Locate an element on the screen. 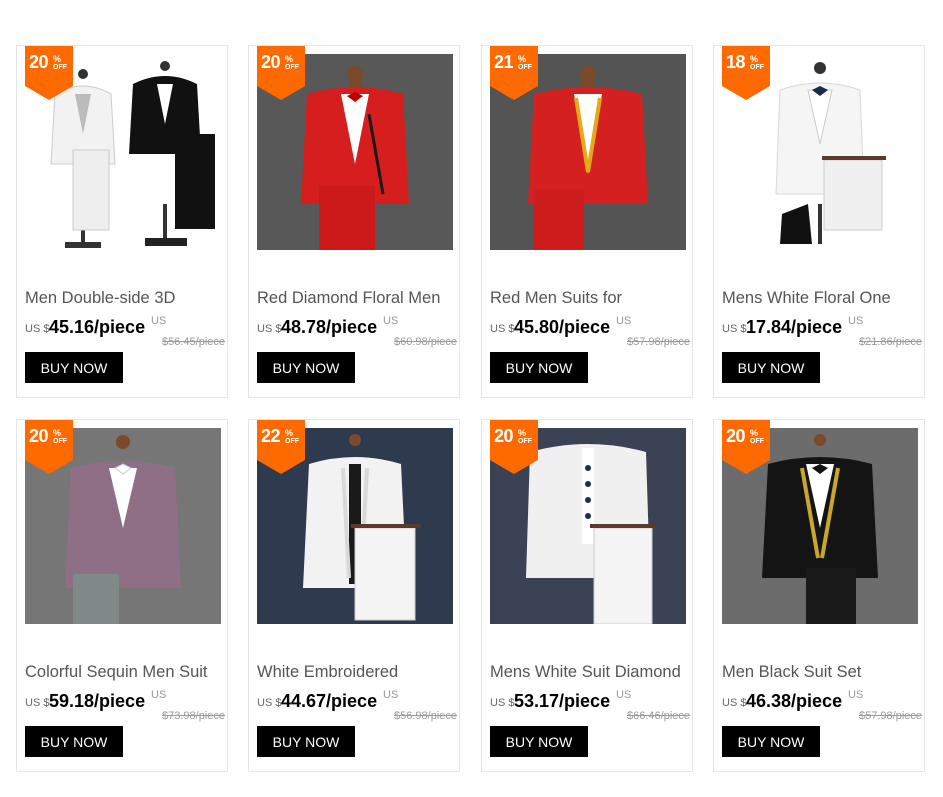  discount-badge: 18 % OFF is located at coordinates (746, 73).